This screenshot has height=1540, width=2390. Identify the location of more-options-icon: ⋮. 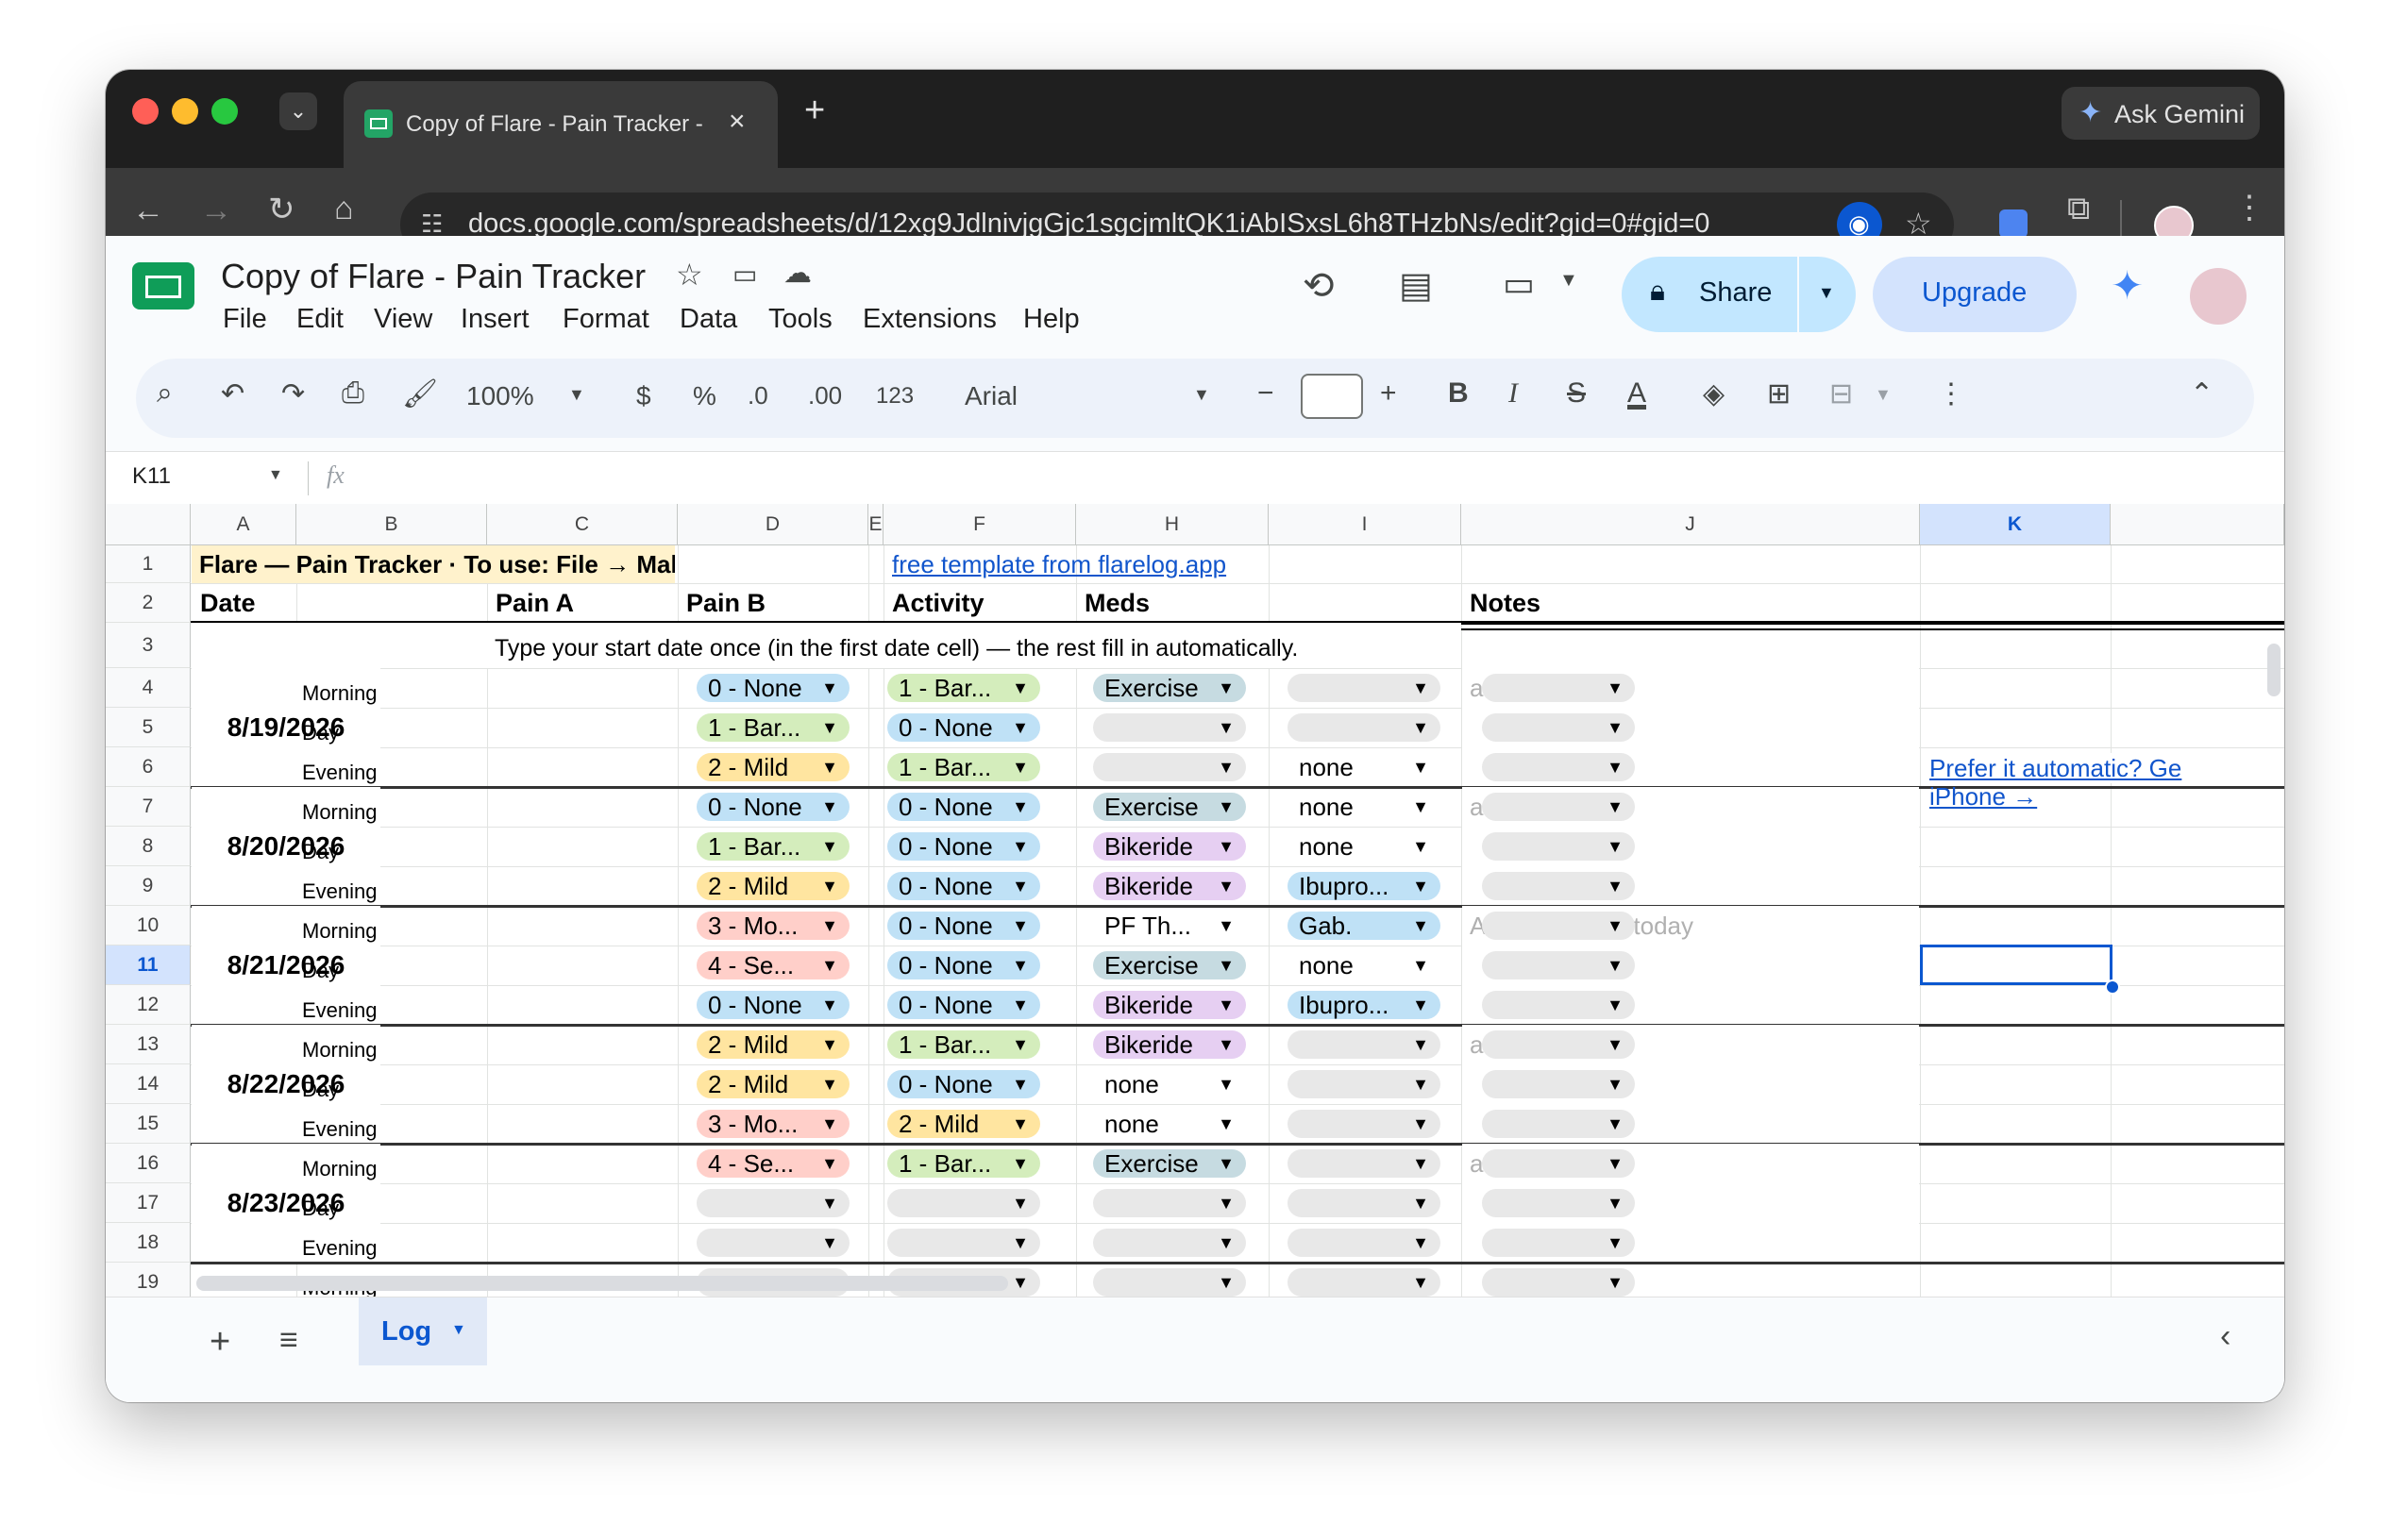
(1951, 393).